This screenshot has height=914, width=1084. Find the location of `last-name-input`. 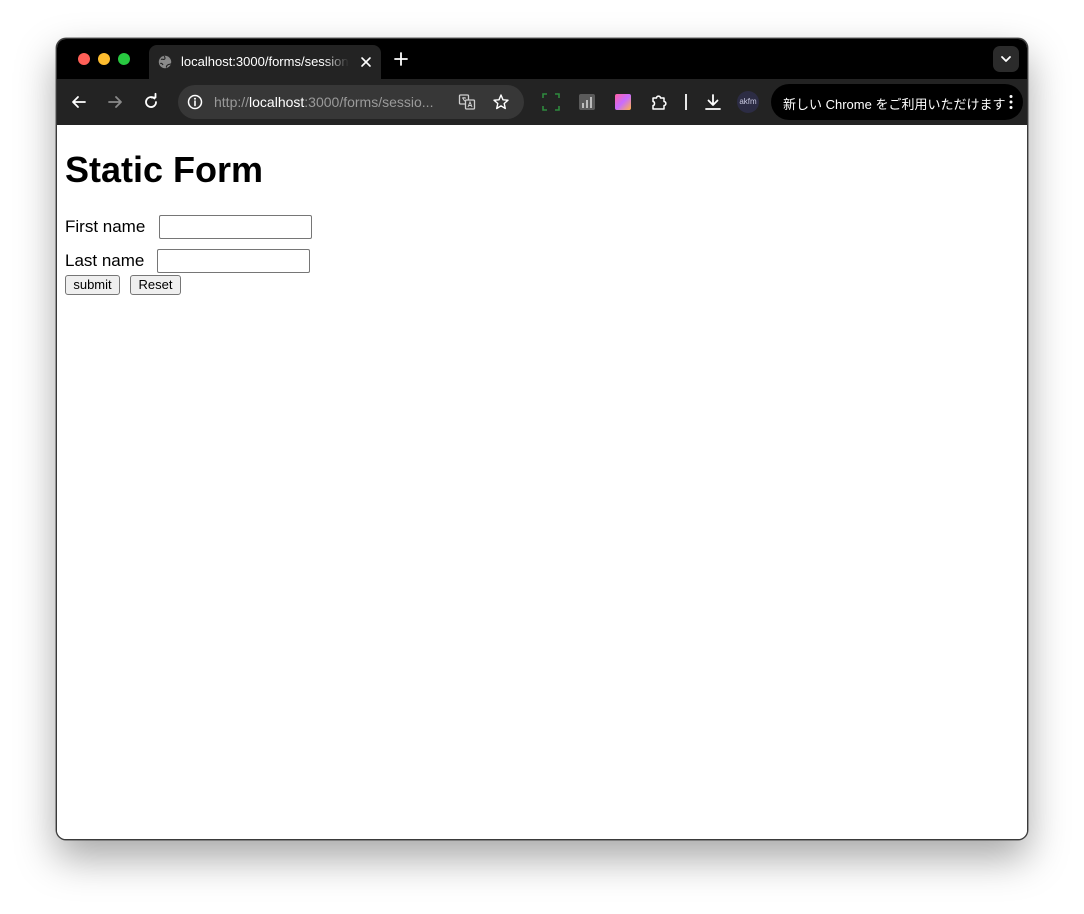

last-name-input is located at coordinates (233, 261).